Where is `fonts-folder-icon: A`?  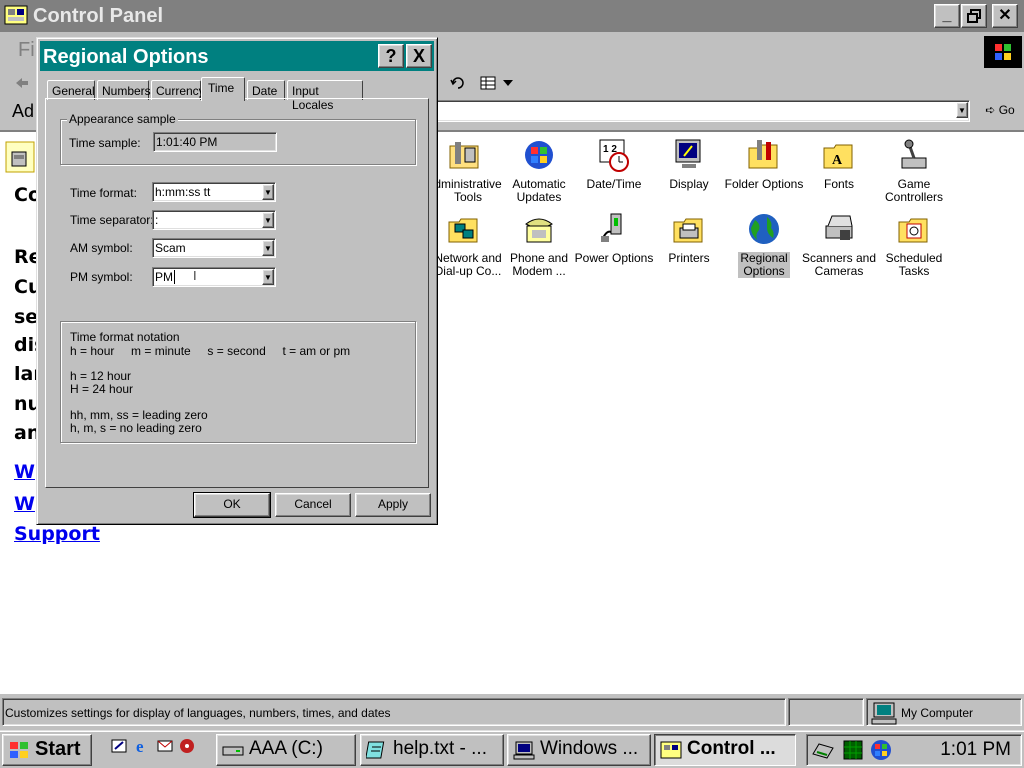 fonts-folder-icon: A is located at coordinates (838, 156).